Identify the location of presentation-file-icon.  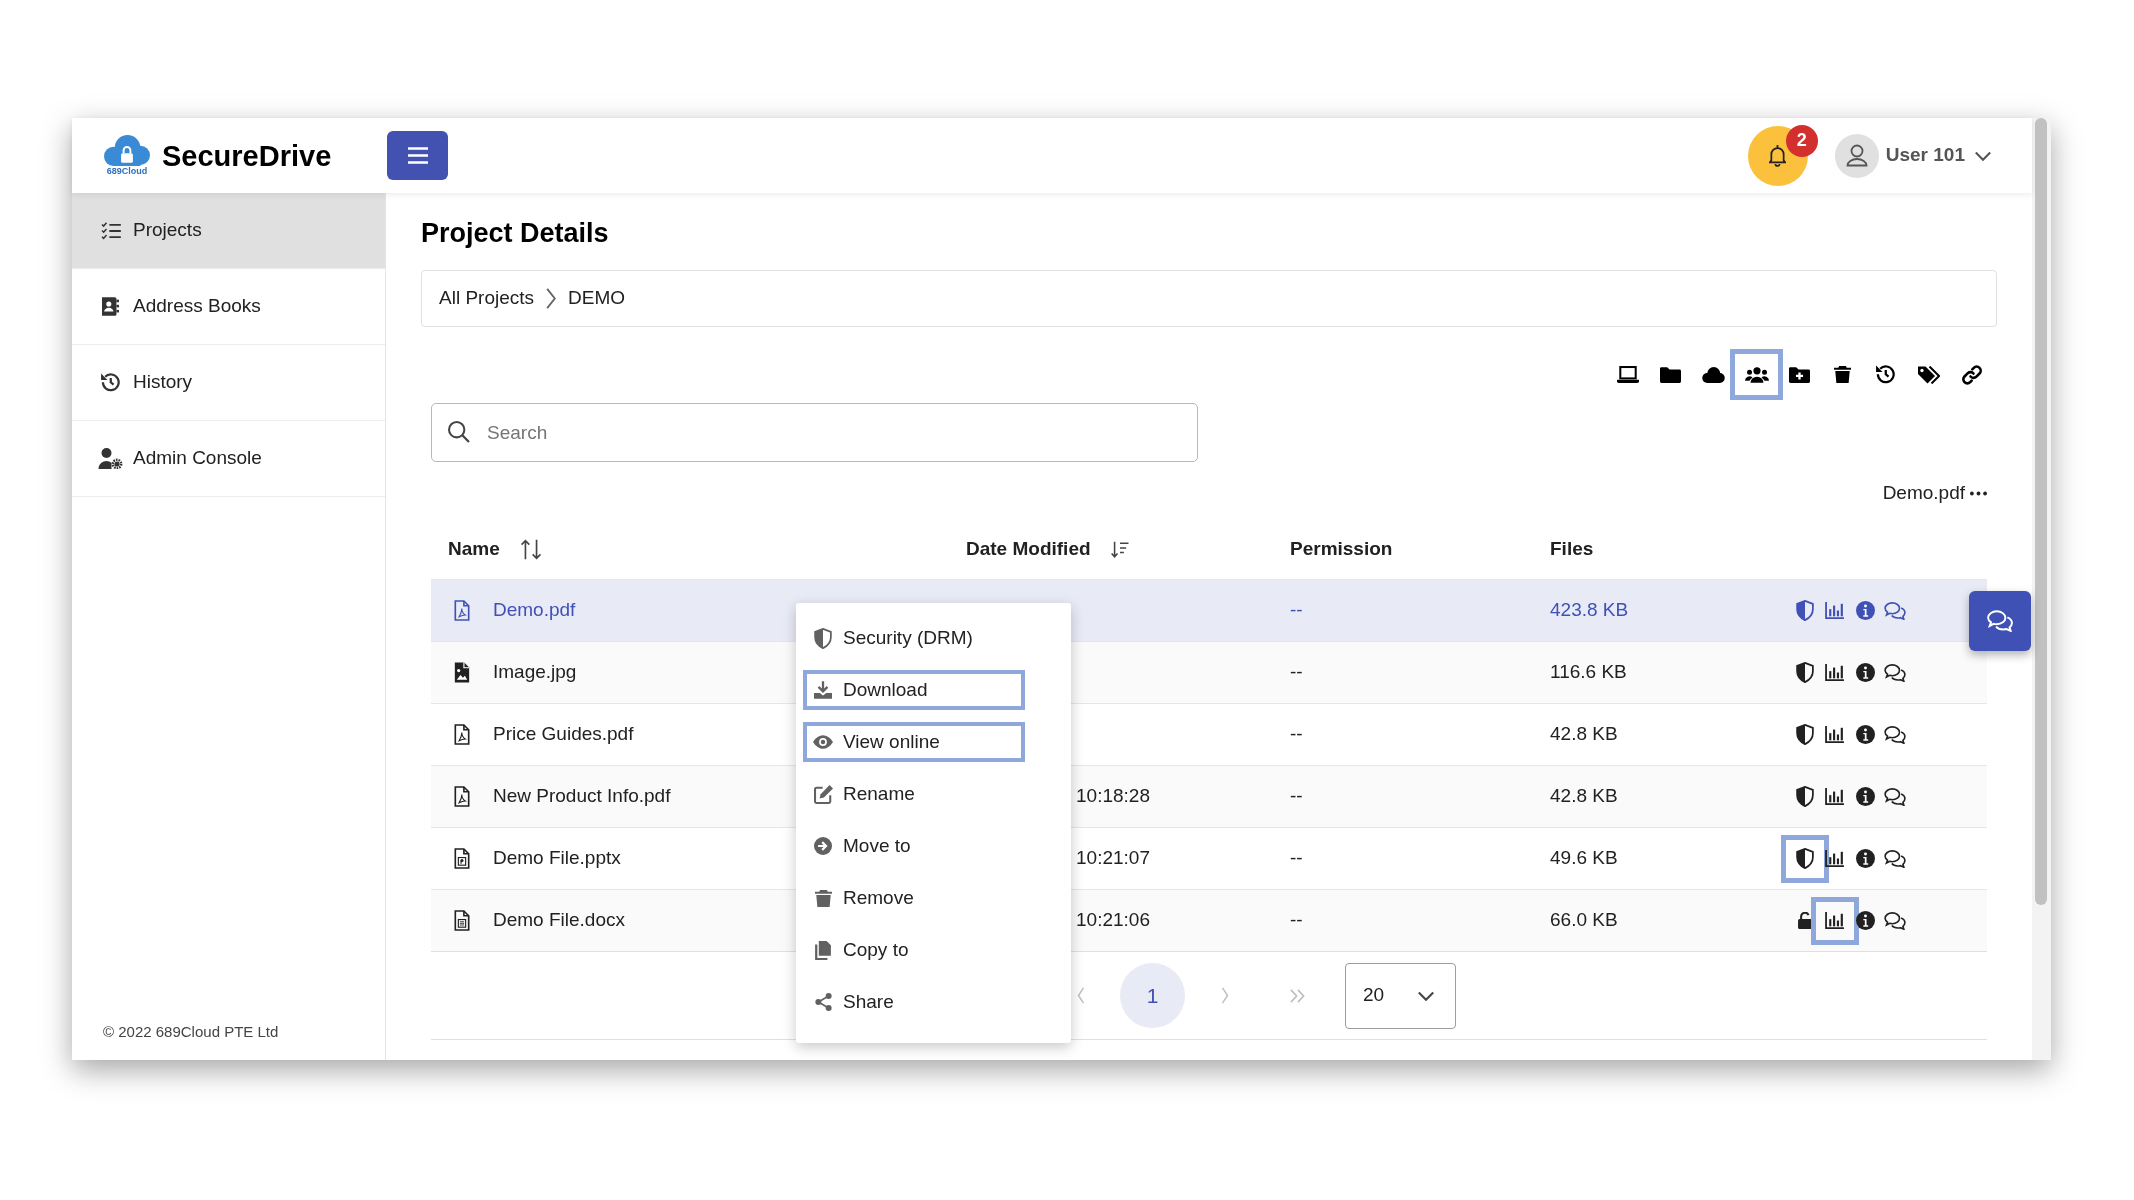
(462, 858).